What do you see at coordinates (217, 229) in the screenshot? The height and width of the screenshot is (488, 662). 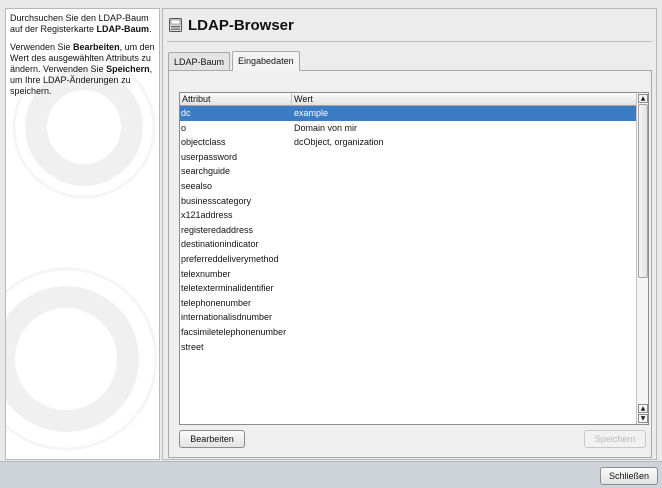 I see `attribute-cell: registeredaddress` at bounding box center [217, 229].